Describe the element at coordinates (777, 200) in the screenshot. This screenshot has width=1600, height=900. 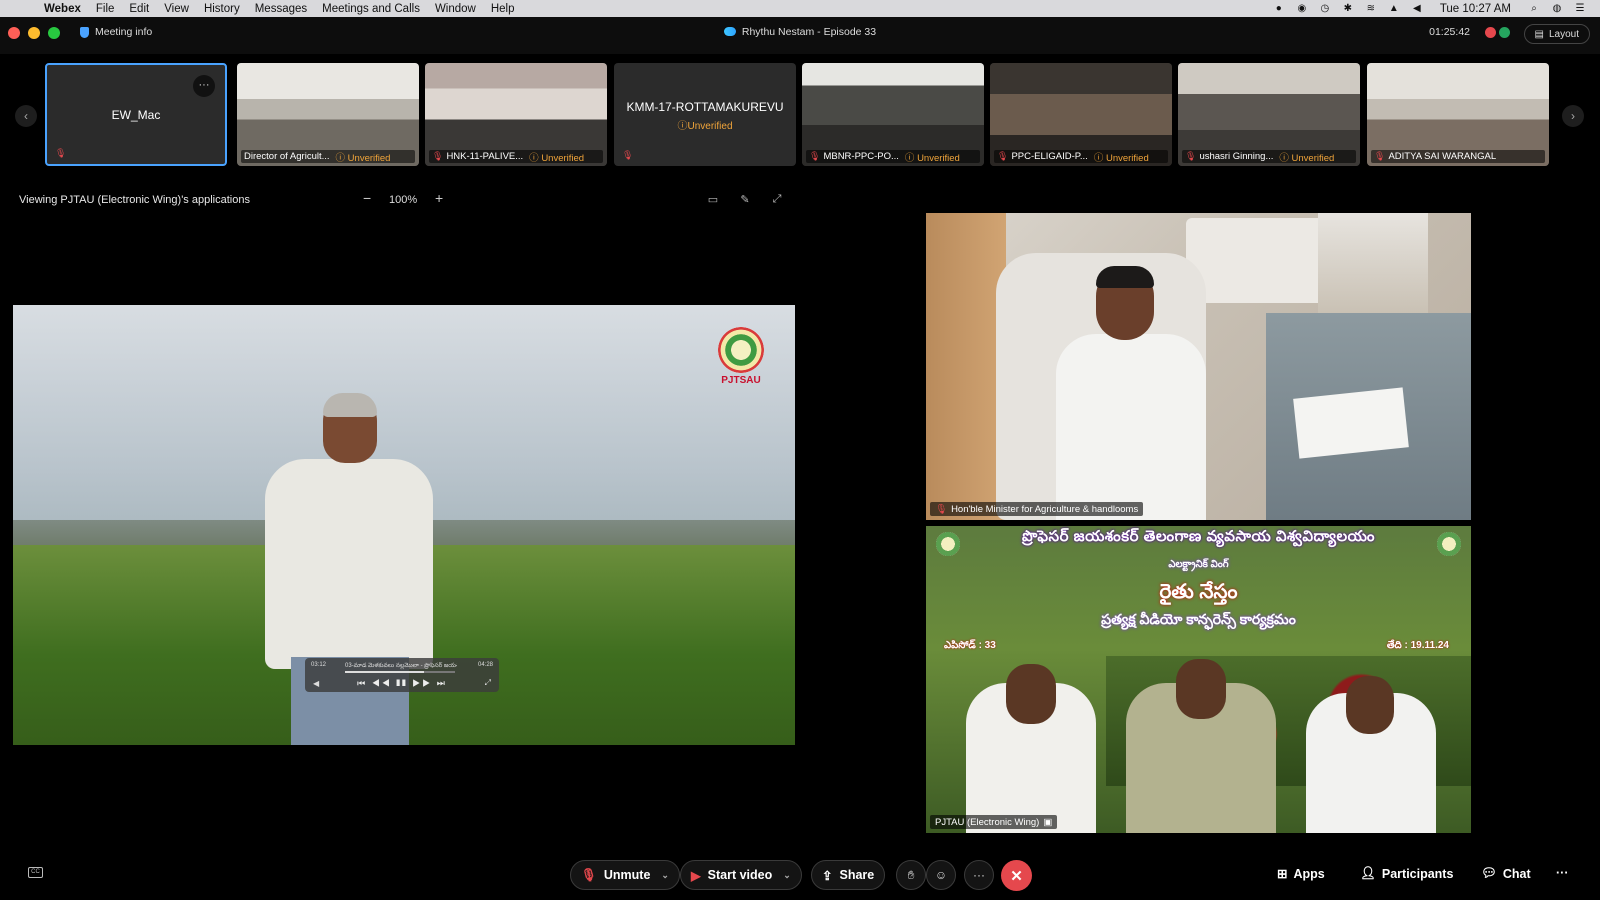
I see `fullscreen-icon: ⤢` at that location.